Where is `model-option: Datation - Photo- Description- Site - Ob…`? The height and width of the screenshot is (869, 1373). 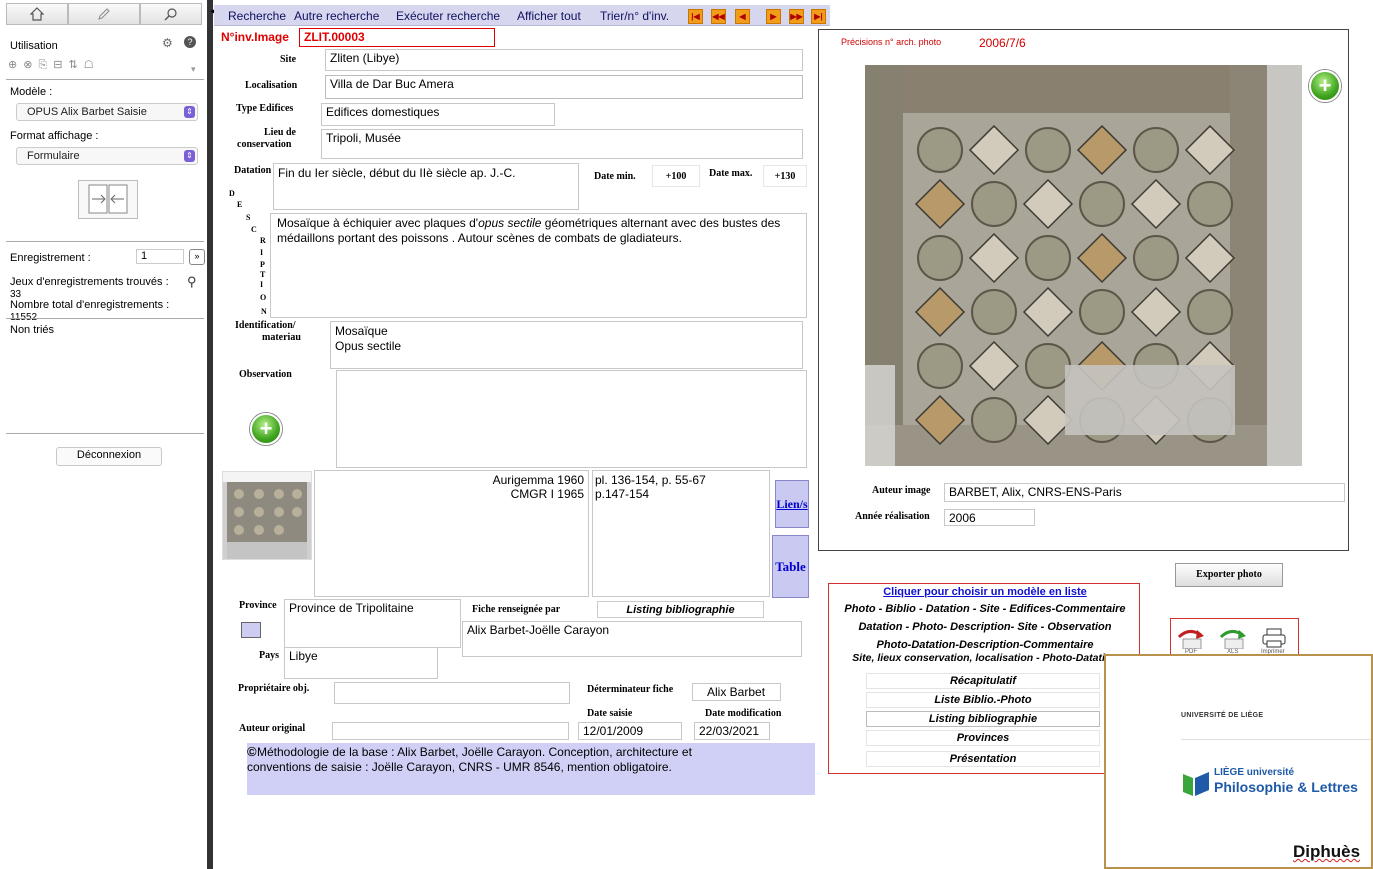
model-option: Datation - Photo- Description- Site - Ob… is located at coordinates (985, 627).